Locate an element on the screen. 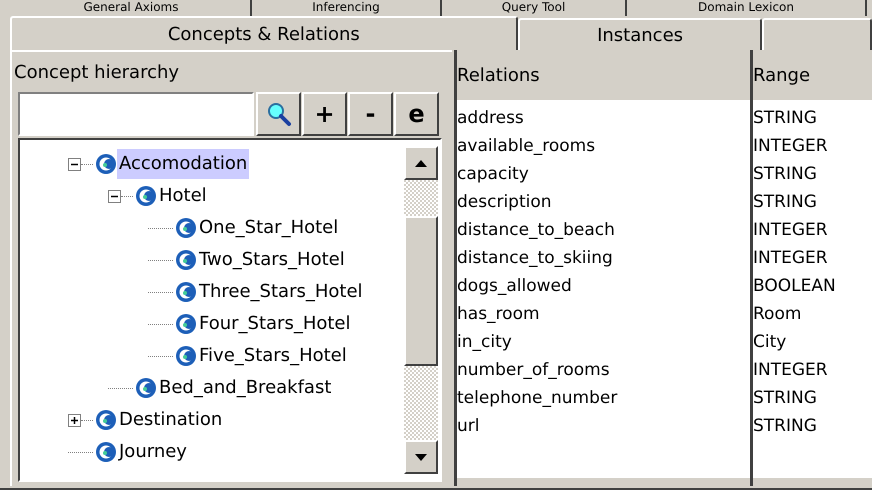  expand-icon is located at coordinates (74, 420).